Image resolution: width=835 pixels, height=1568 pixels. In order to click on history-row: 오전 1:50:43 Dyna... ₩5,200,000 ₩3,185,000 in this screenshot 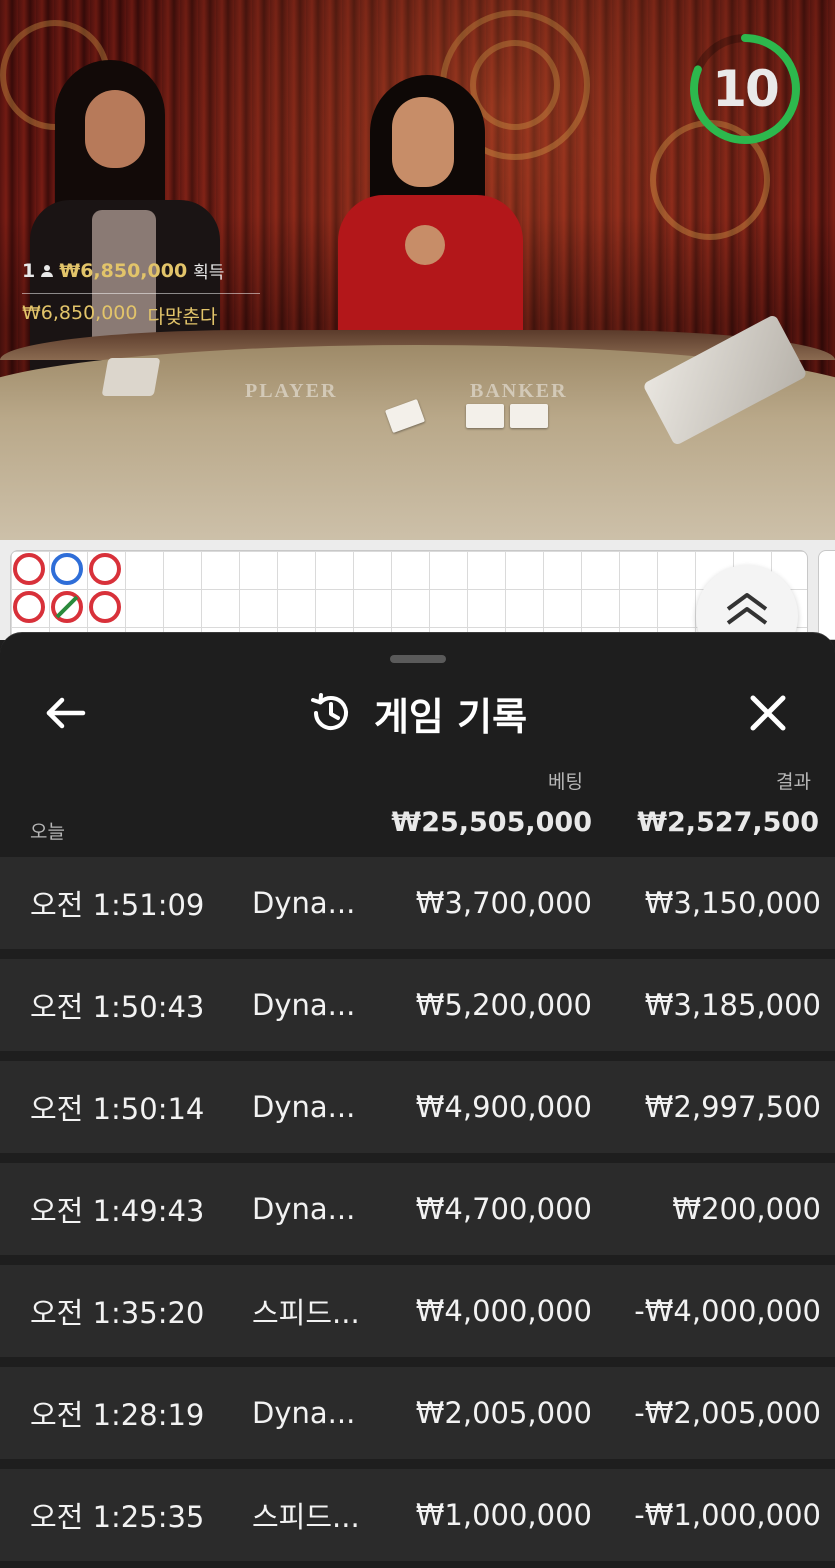, I will do `click(417, 1005)`.